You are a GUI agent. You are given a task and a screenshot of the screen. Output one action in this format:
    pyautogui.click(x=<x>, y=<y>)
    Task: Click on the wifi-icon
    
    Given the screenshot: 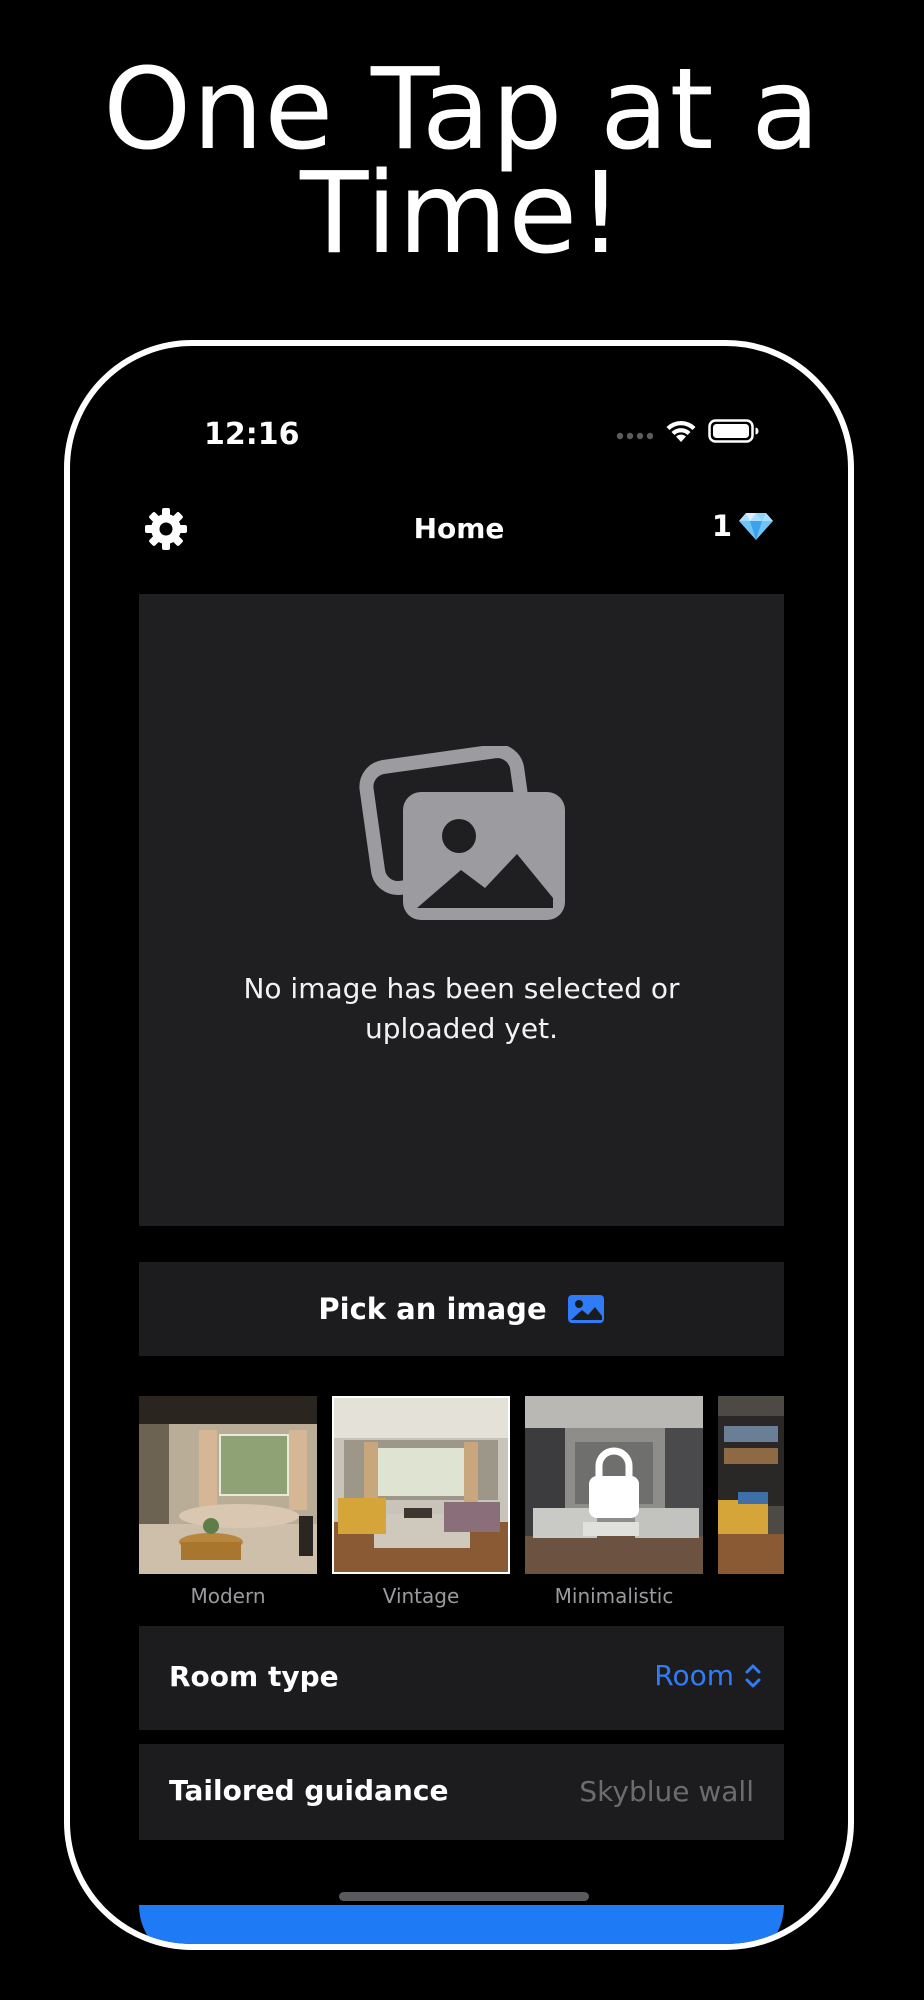 What is the action you would take?
    pyautogui.click(x=681, y=431)
    